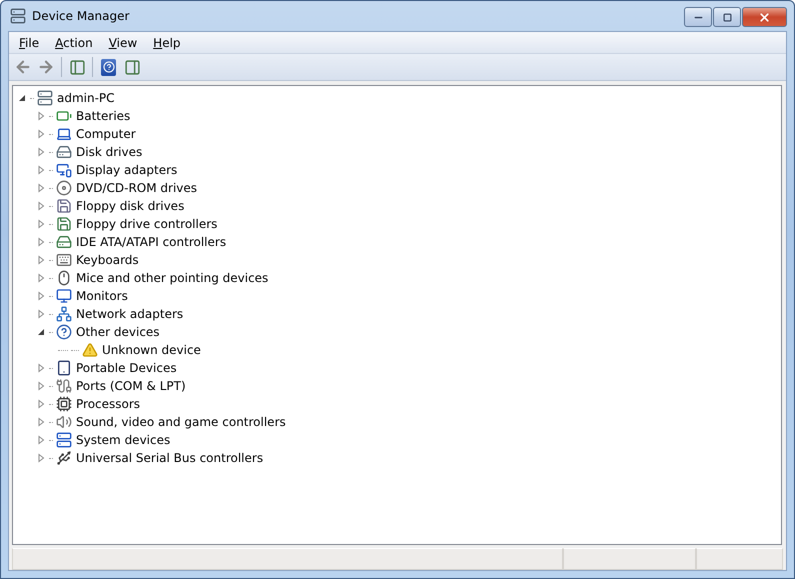 Image resolution: width=795 pixels, height=579 pixels. Describe the element at coordinates (167, 43) in the screenshot. I see `menu-item: Help` at that location.